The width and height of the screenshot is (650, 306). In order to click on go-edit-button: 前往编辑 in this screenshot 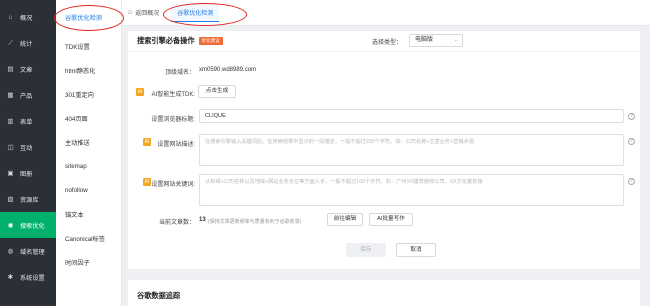, I will do `click(345, 219)`.